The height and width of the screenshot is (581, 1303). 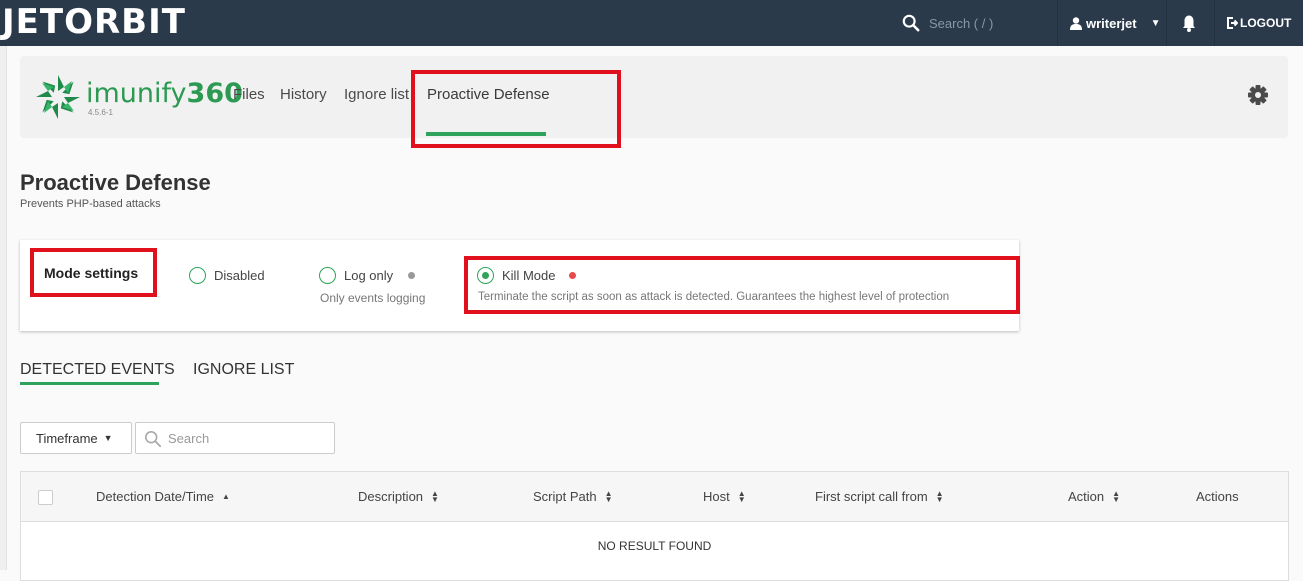 What do you see at coordinates (100, 112) in the screenshot?
I see `version-label: 4.5.6-1` at bounding box center [100, 112].